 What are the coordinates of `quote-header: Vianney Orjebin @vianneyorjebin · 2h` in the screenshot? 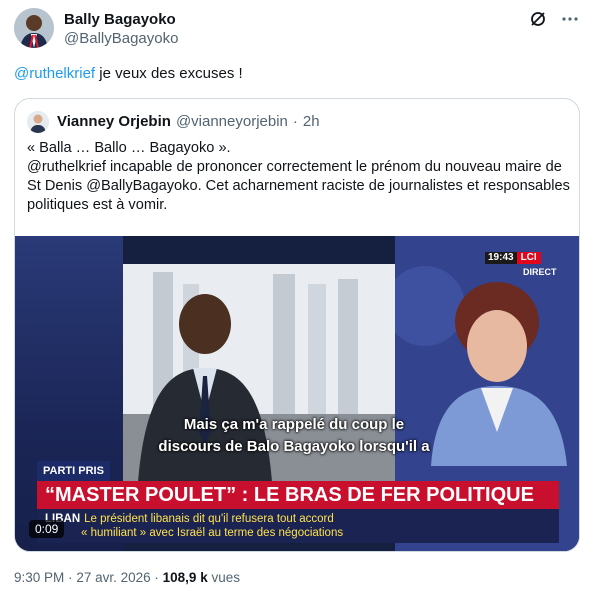 It's located at (173, 122).